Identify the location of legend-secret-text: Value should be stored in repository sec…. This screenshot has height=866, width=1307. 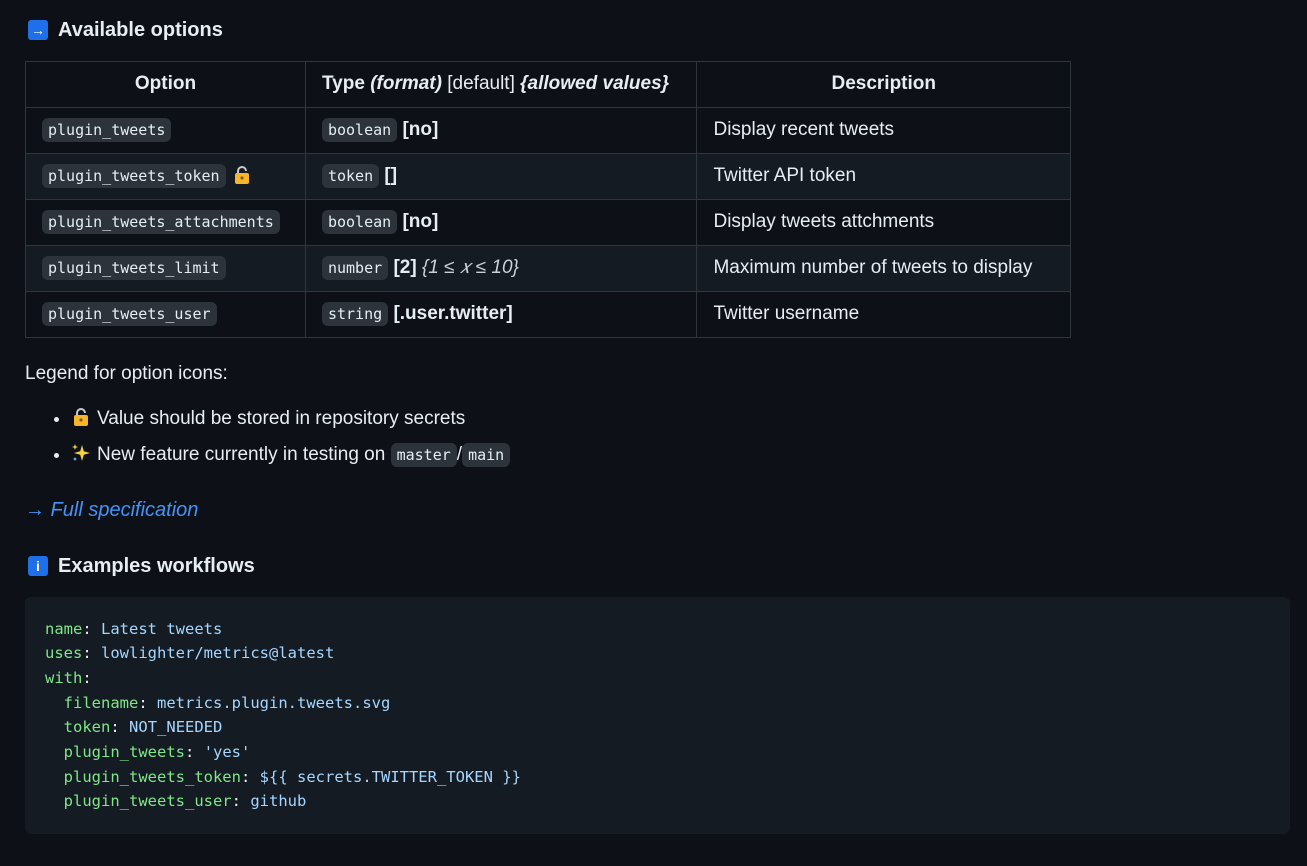
(281, 418).